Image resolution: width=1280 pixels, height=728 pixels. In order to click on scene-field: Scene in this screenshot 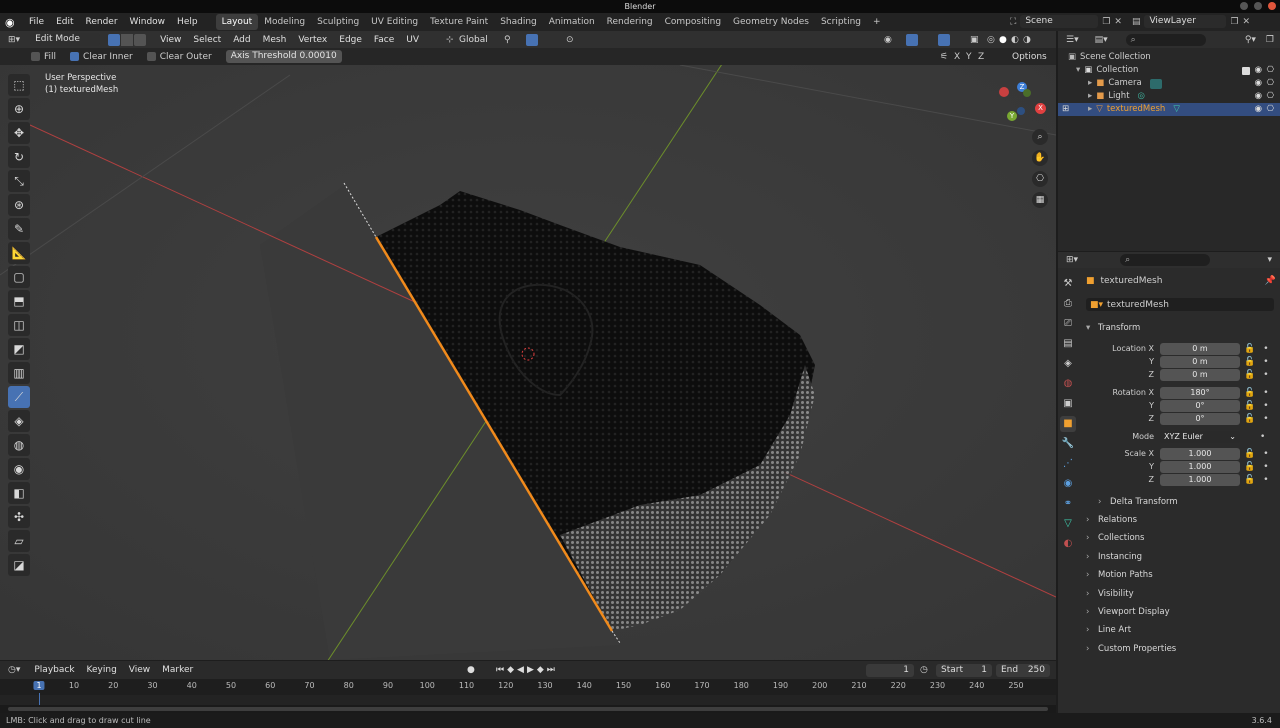, I will do `click(1059, 21)`.